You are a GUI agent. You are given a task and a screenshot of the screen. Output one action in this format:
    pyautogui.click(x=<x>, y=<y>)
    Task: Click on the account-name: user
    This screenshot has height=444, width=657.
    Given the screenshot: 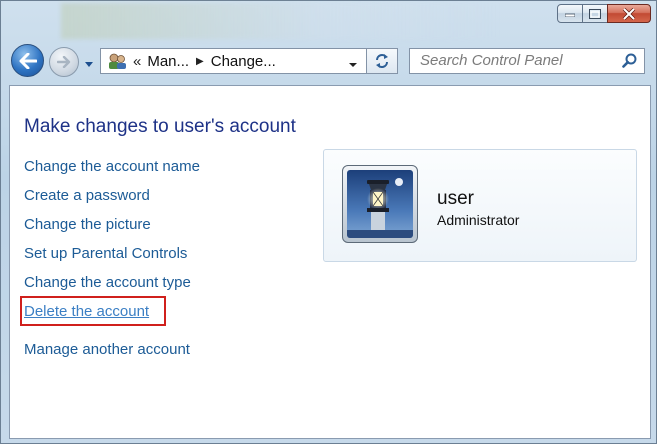 What is the action you would take?
    pyautogui.click(x=455, y=198)
    